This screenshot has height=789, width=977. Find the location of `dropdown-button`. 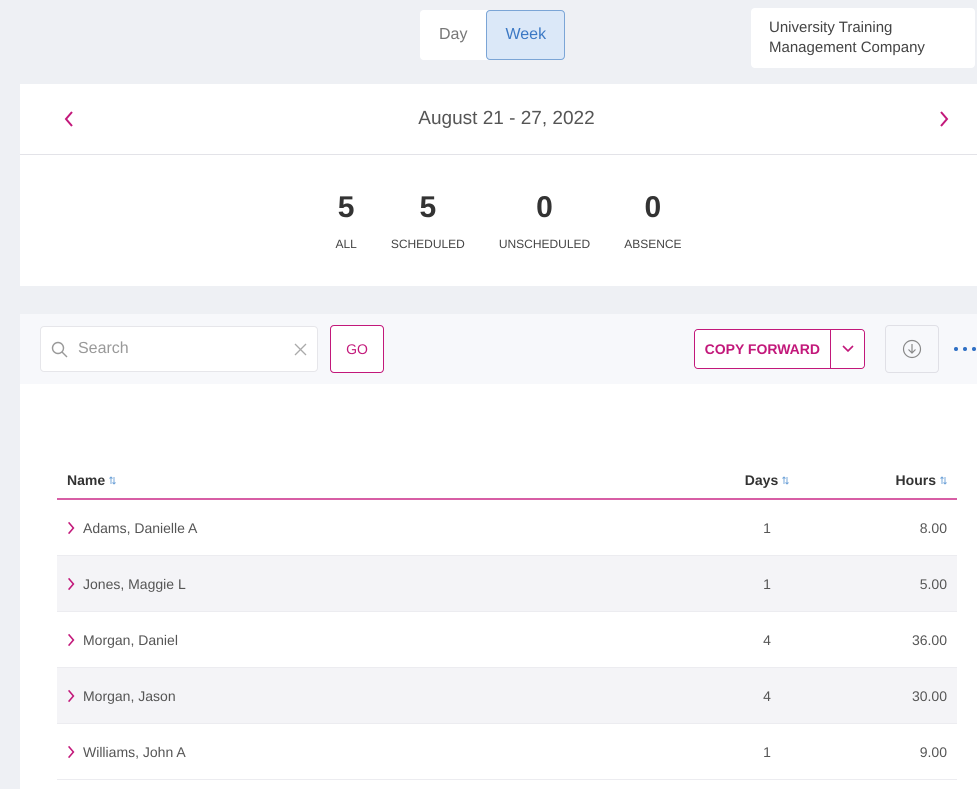

dropdown-button is located at coordinates (847, 349).